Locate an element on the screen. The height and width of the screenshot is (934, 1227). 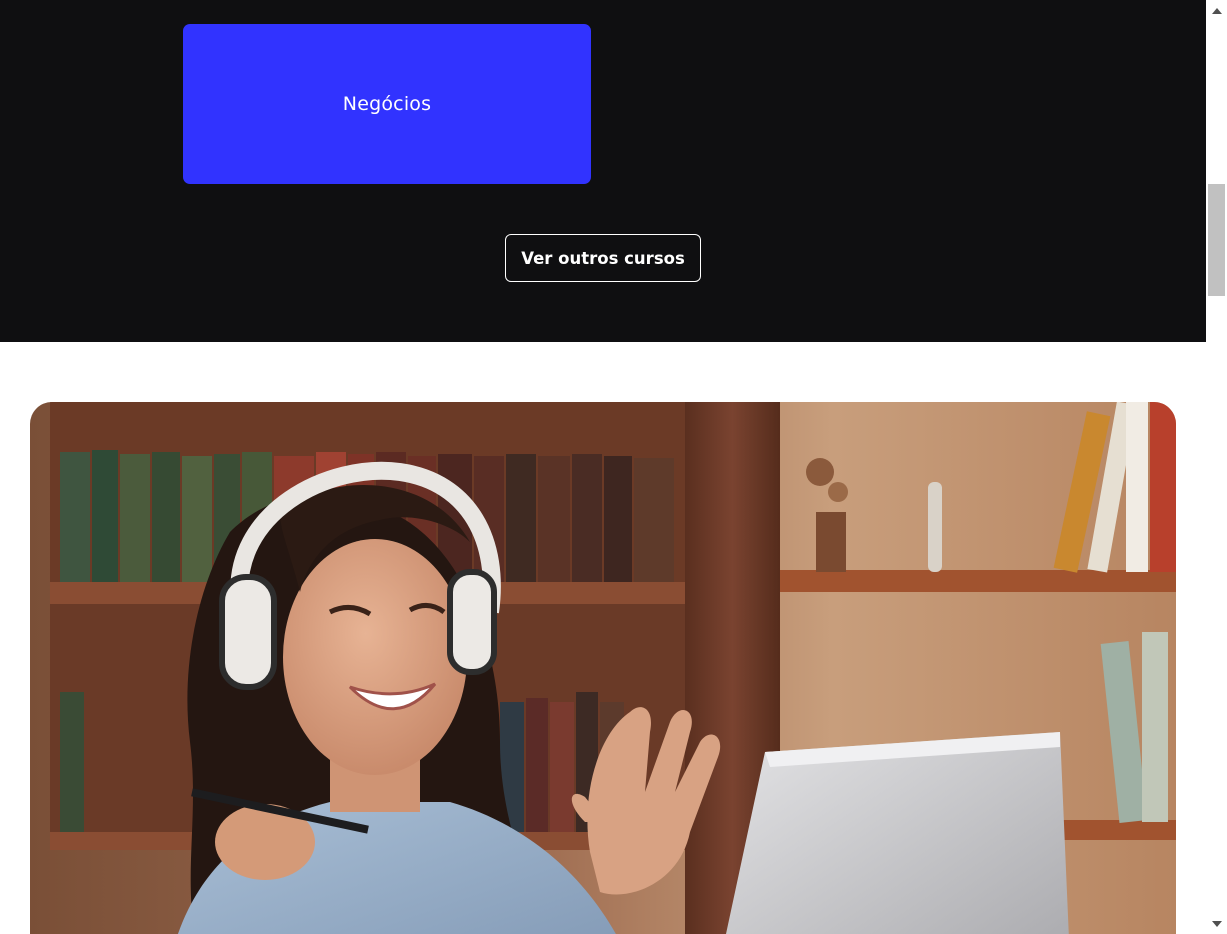
scroll-down-arrow-icon is located at coordinates (1216, 923).